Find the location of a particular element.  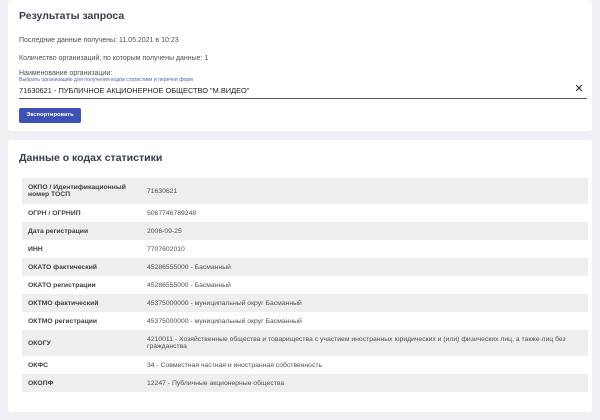

table-row: Дата регистрации 2006-09-25 is located at coordinates (305, 231).